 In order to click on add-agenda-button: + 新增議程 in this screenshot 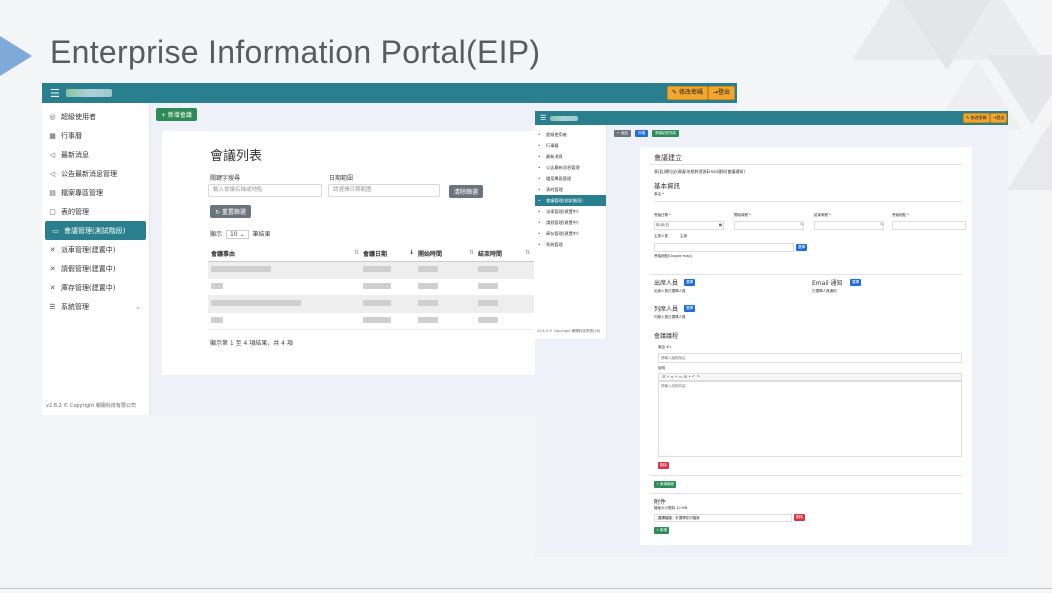, I will do `click(665, 484)`.